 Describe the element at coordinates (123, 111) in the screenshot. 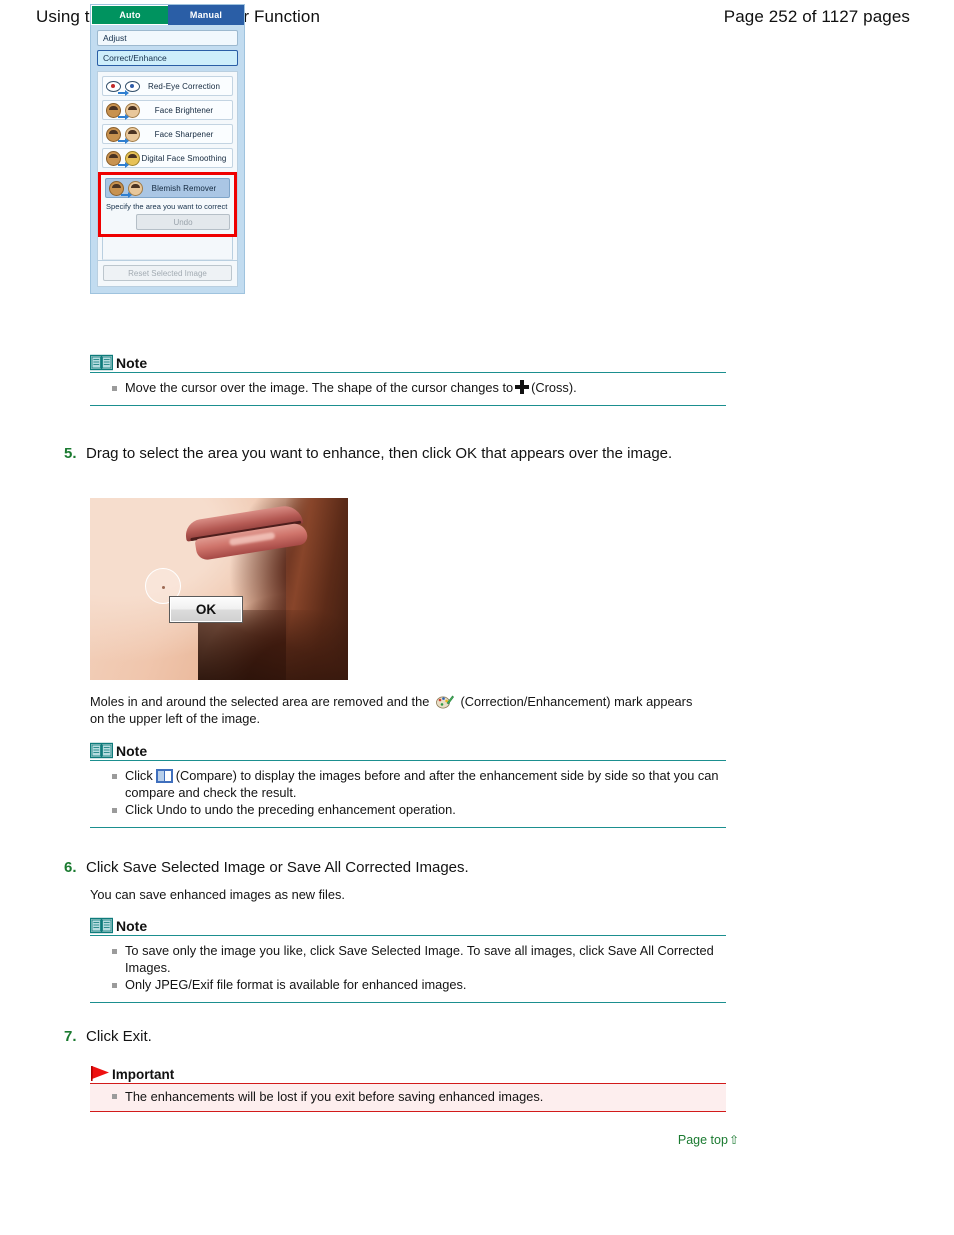

I see `face-brightener-icon` at that location.